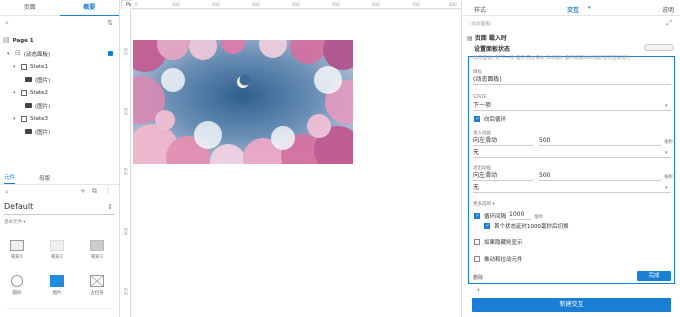 This screenshot has height=317, width=680. I want to click on widget-label: 矩形1, so click(17, 257).